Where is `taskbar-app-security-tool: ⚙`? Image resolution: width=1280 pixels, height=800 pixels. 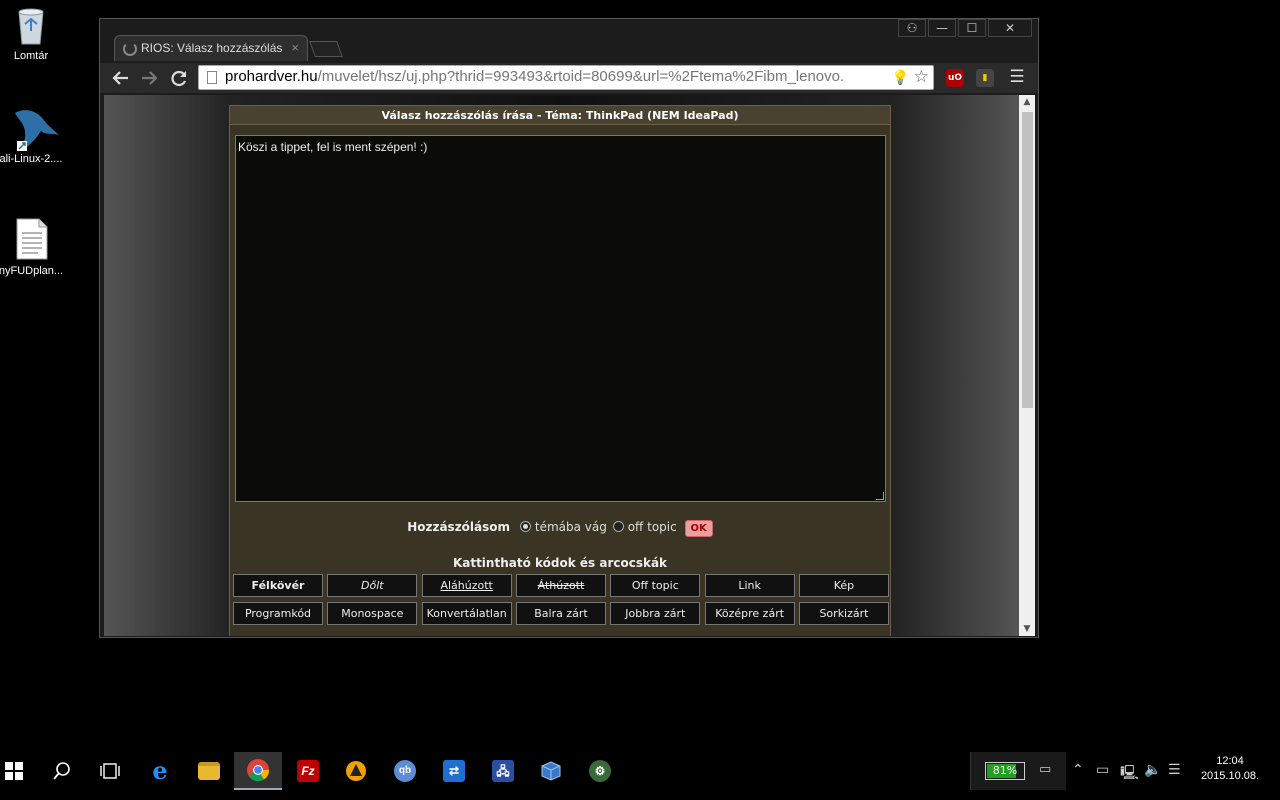
taskbar-app-security-tool: ⚙ is located at coordinates (600, 771).